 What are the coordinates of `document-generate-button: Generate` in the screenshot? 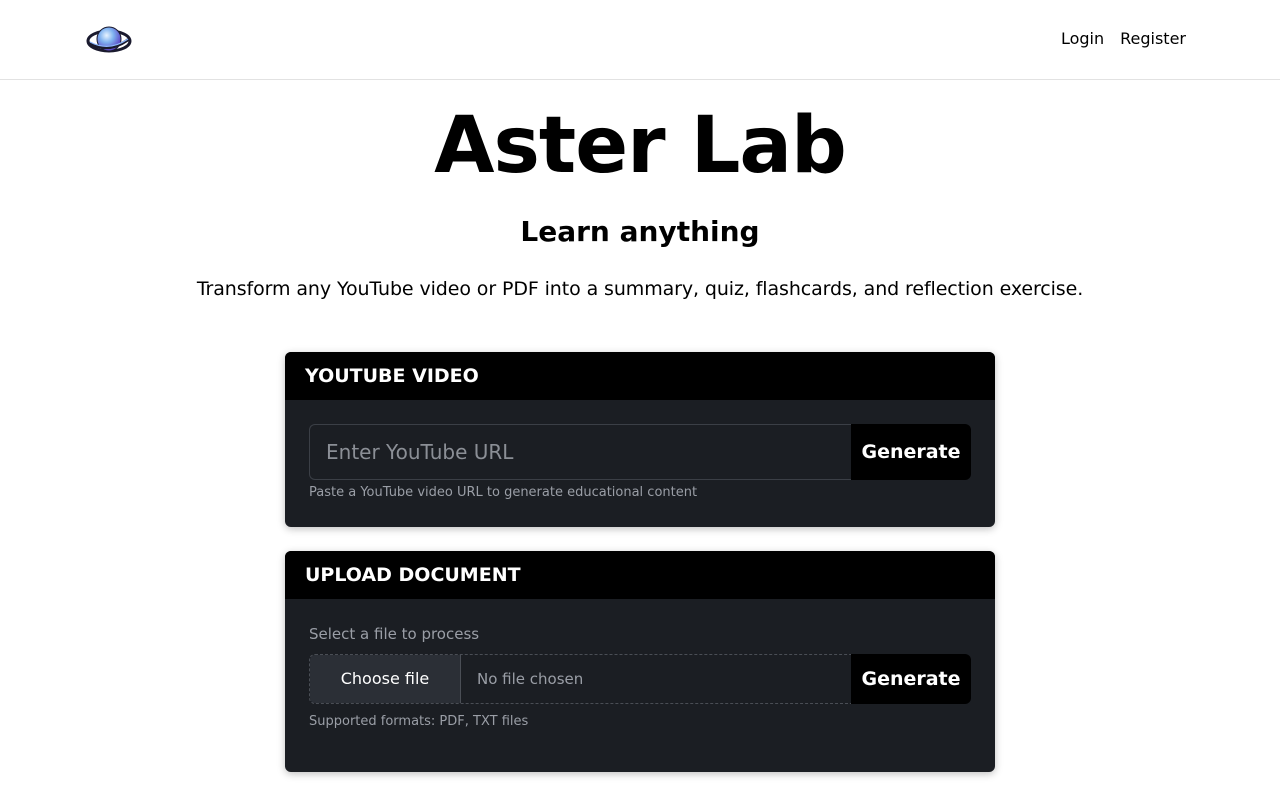 It's located at (911, 679).